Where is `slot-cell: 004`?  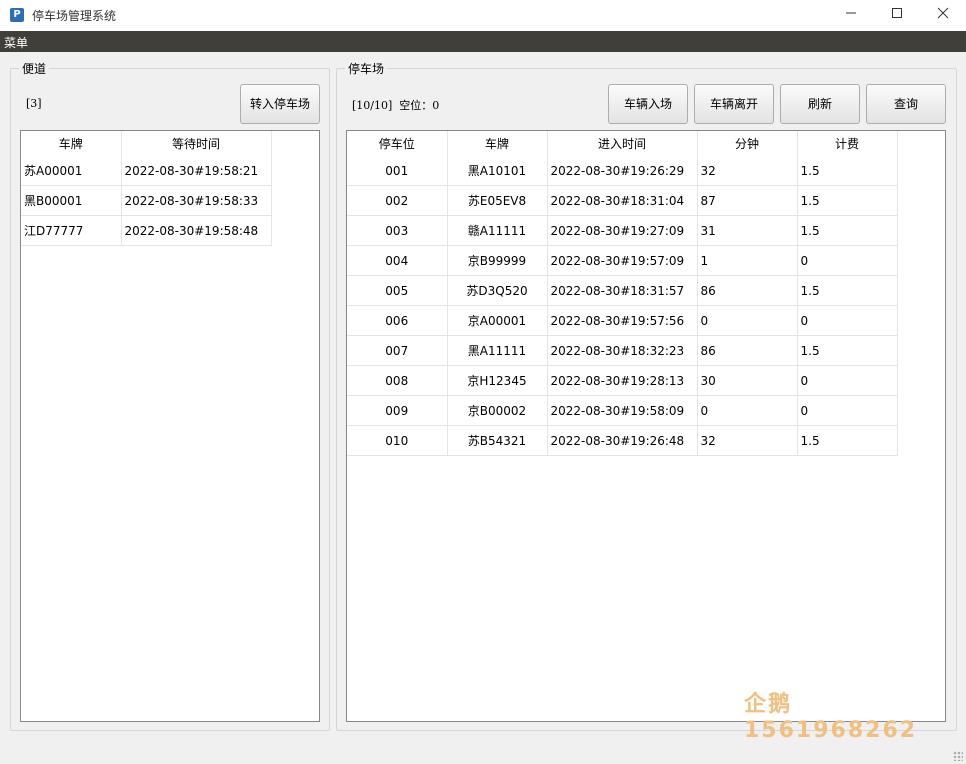 slot-cell: 004 is located at coordinates (397, 260).